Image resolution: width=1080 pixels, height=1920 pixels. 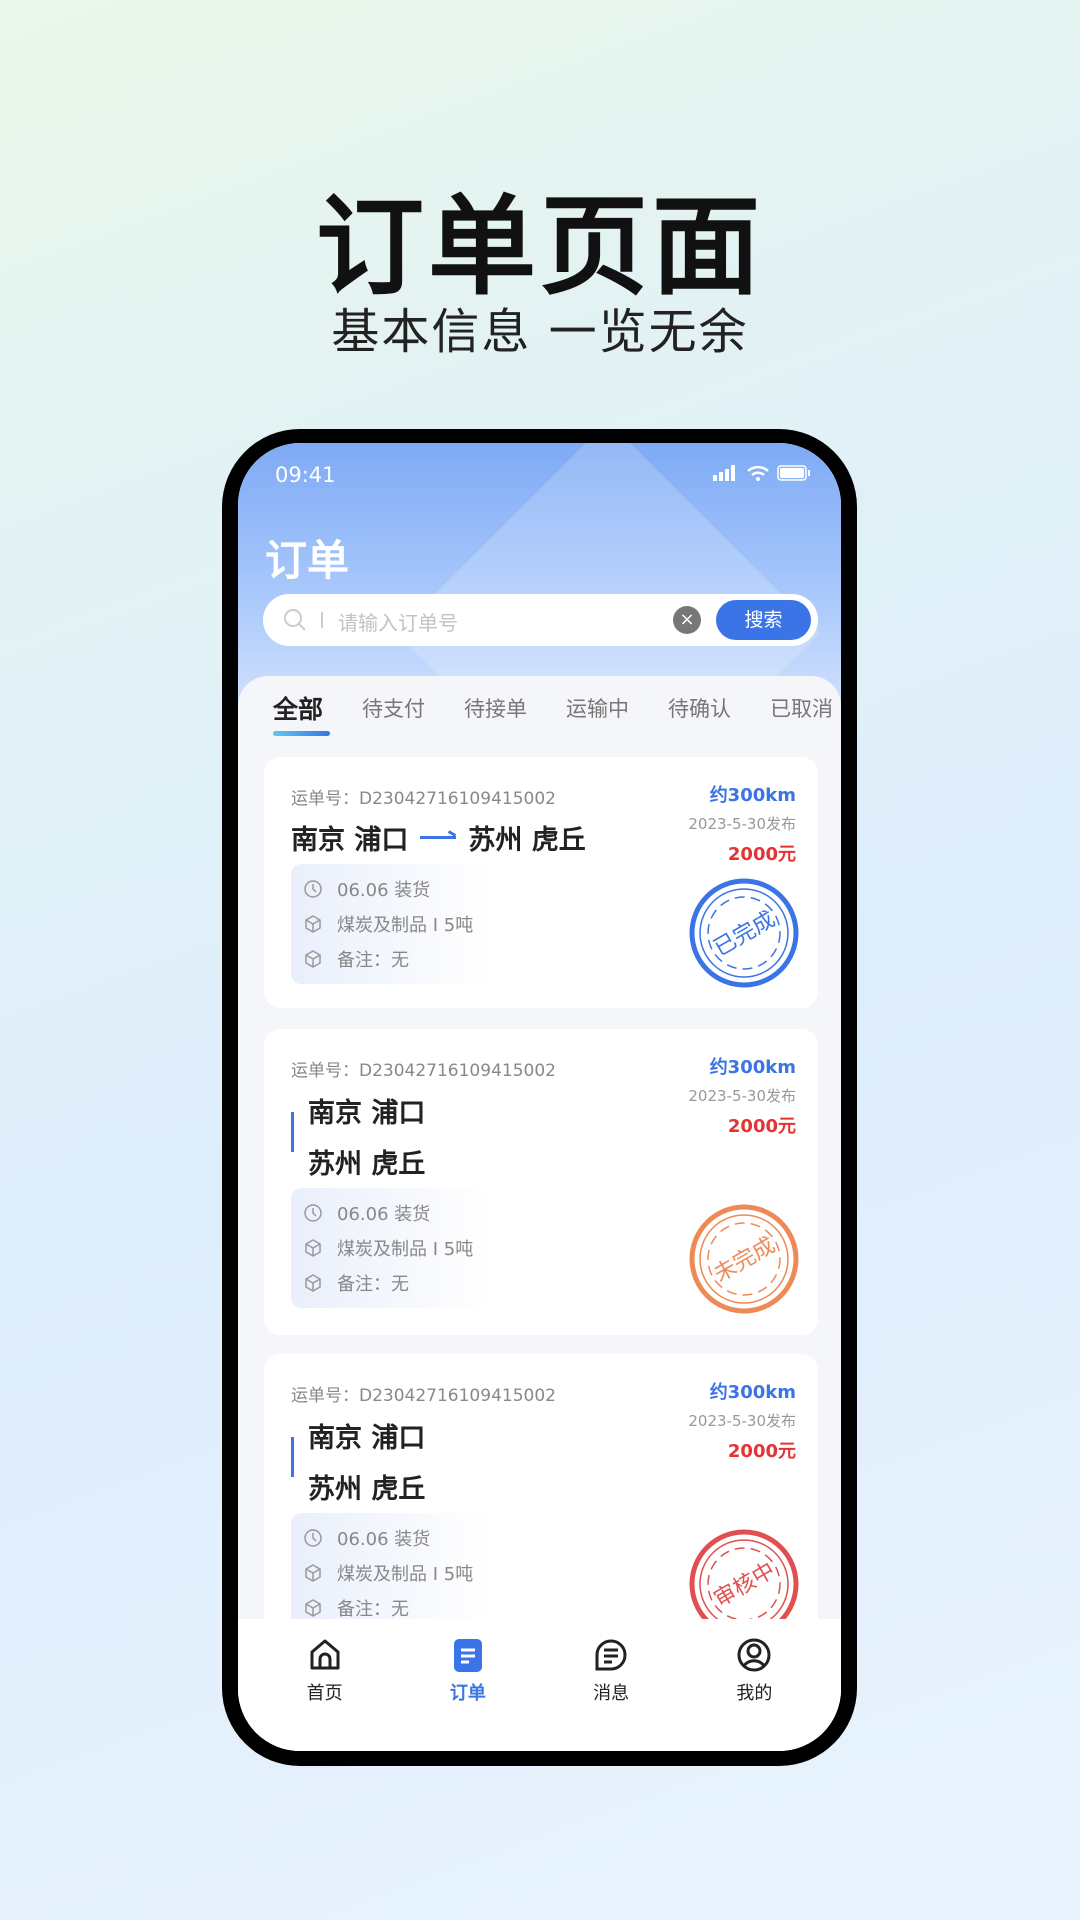 What do you see at coordinates (298, 708) in the screenshot?
I see `tab-all: 全部` at bounding box center [298, 708].